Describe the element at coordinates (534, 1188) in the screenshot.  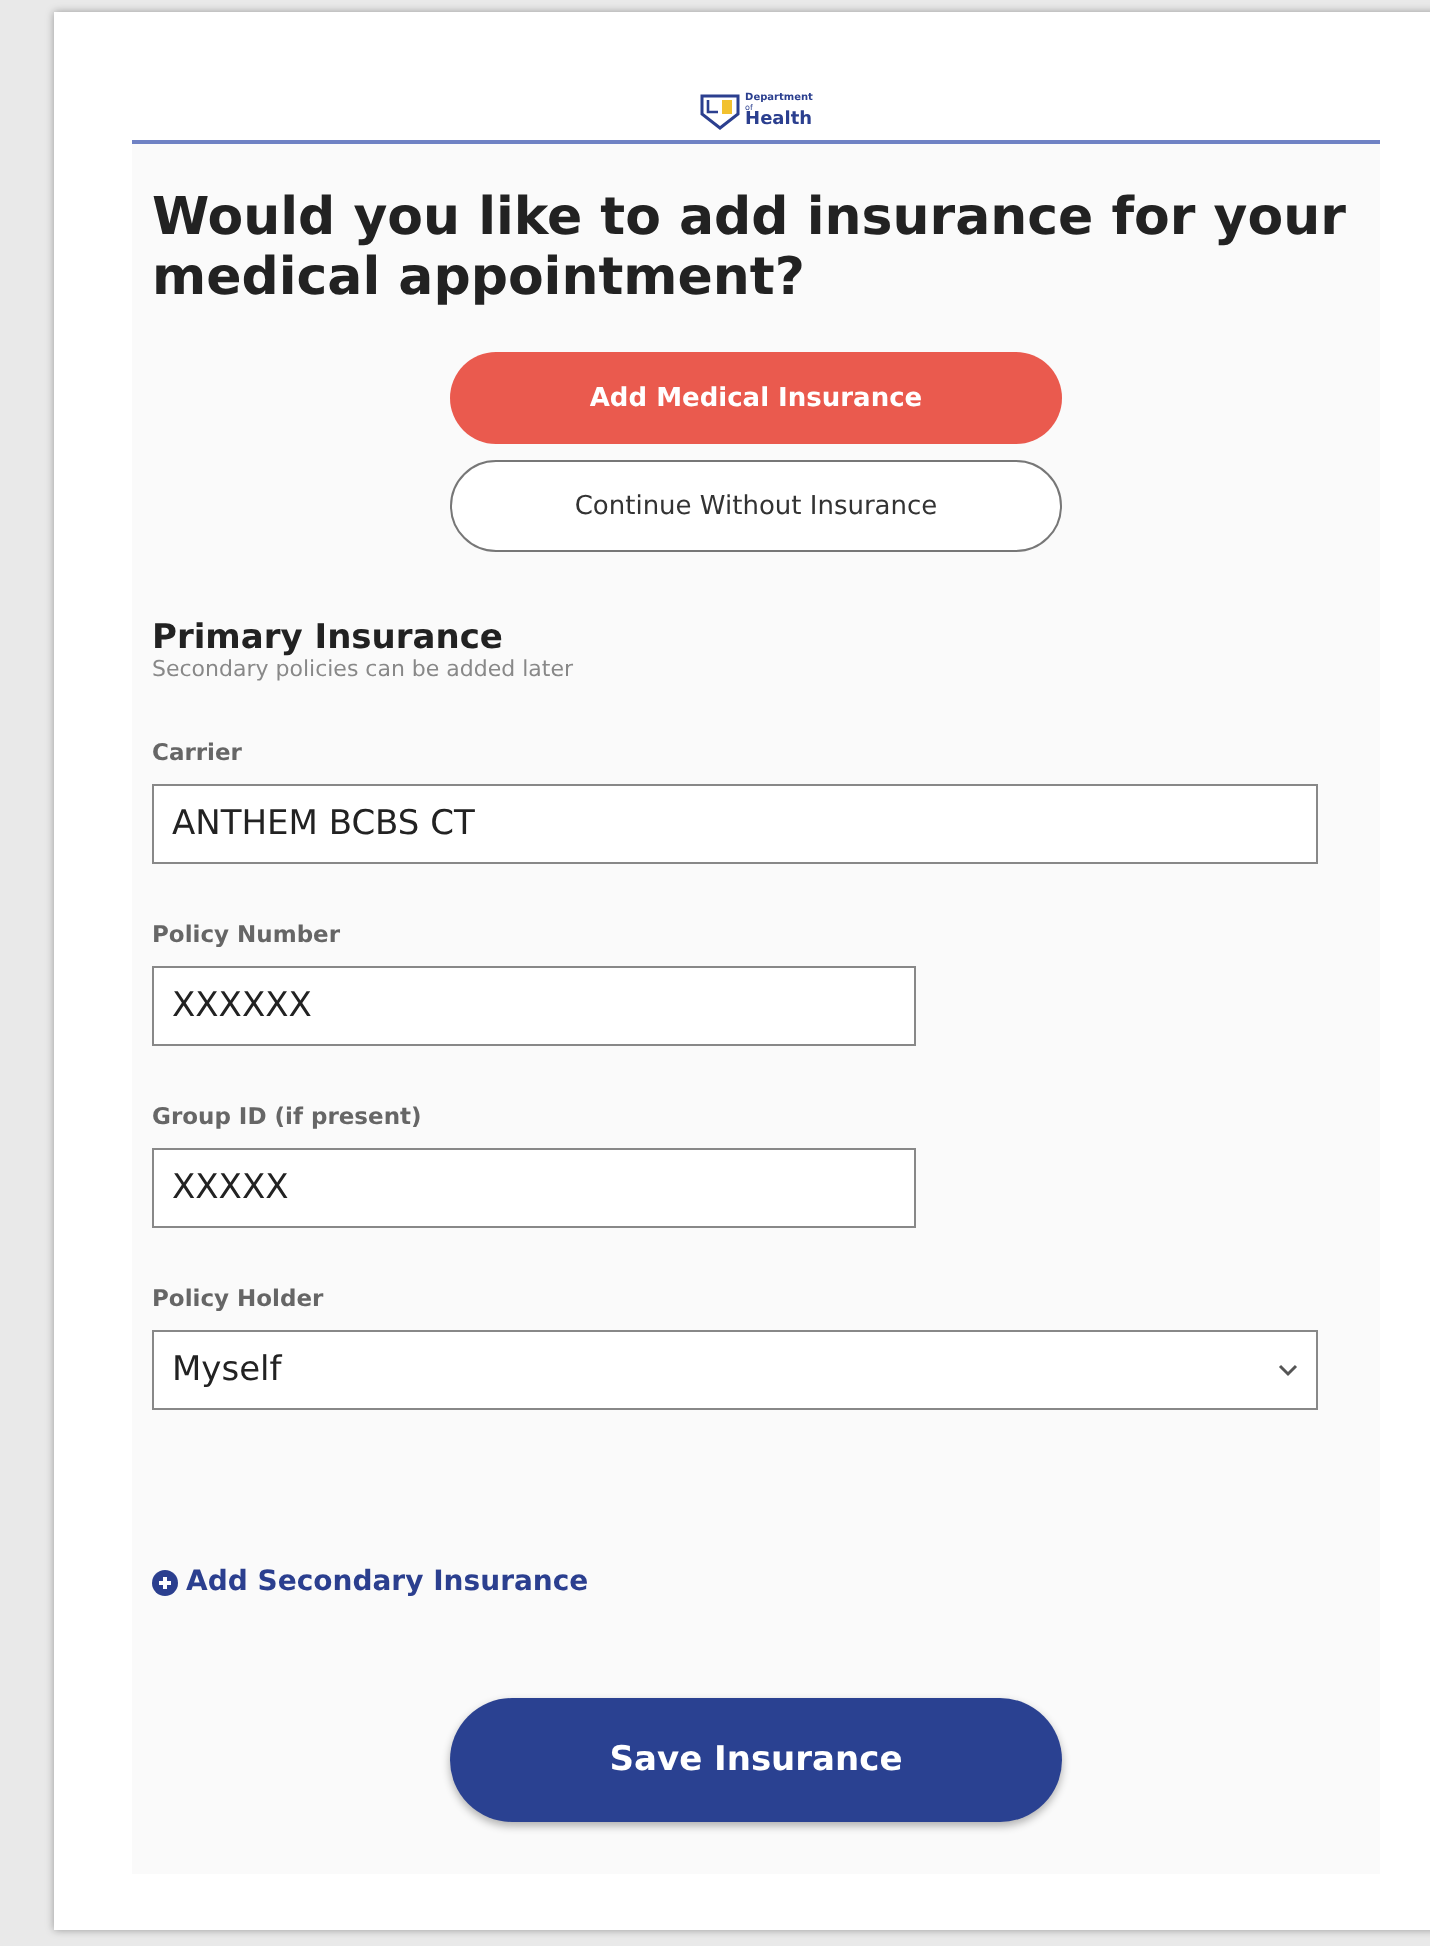
I see `text-input-field: XXXXX` at that location.